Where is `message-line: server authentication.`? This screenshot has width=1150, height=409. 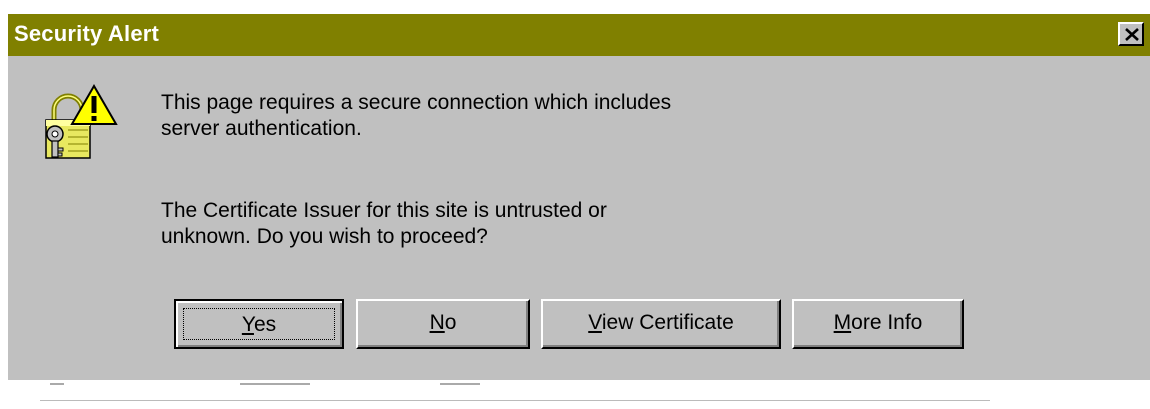 message-line: server authentication. is located at coordinates (261, 128).